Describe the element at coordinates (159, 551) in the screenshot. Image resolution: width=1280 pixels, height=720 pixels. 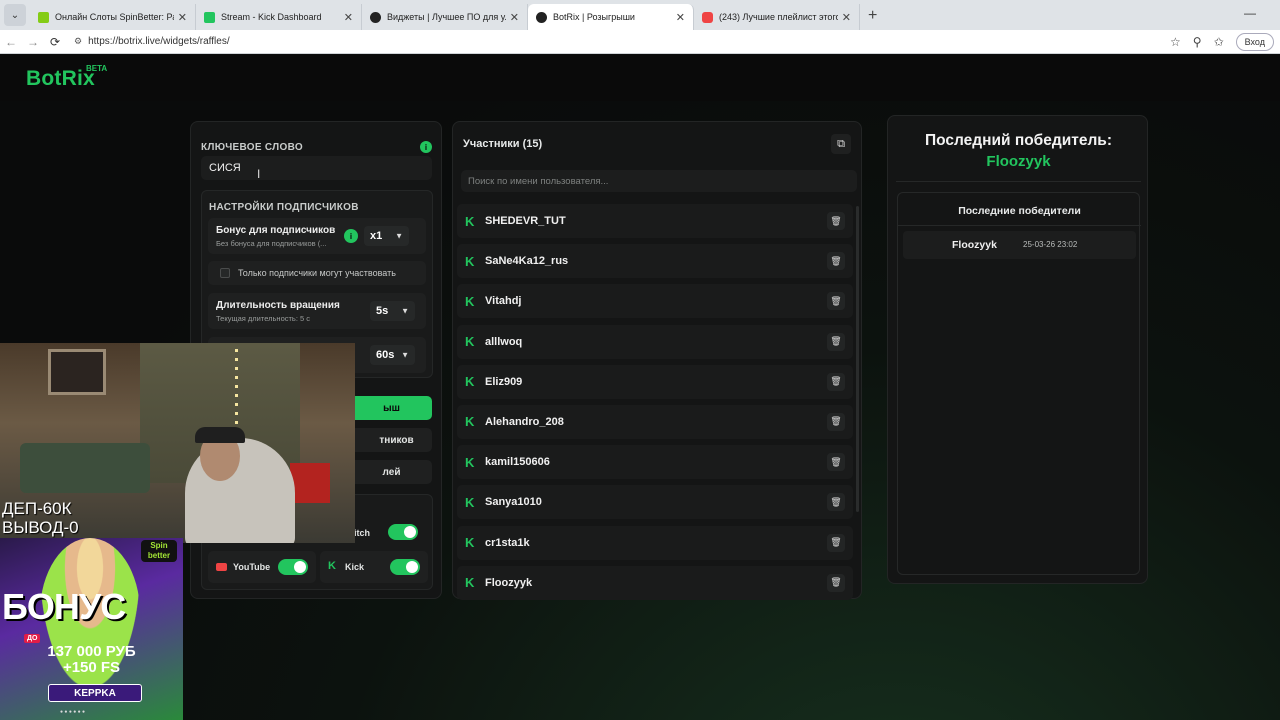
I see `spinbetter-logo: Spin better` at that location.